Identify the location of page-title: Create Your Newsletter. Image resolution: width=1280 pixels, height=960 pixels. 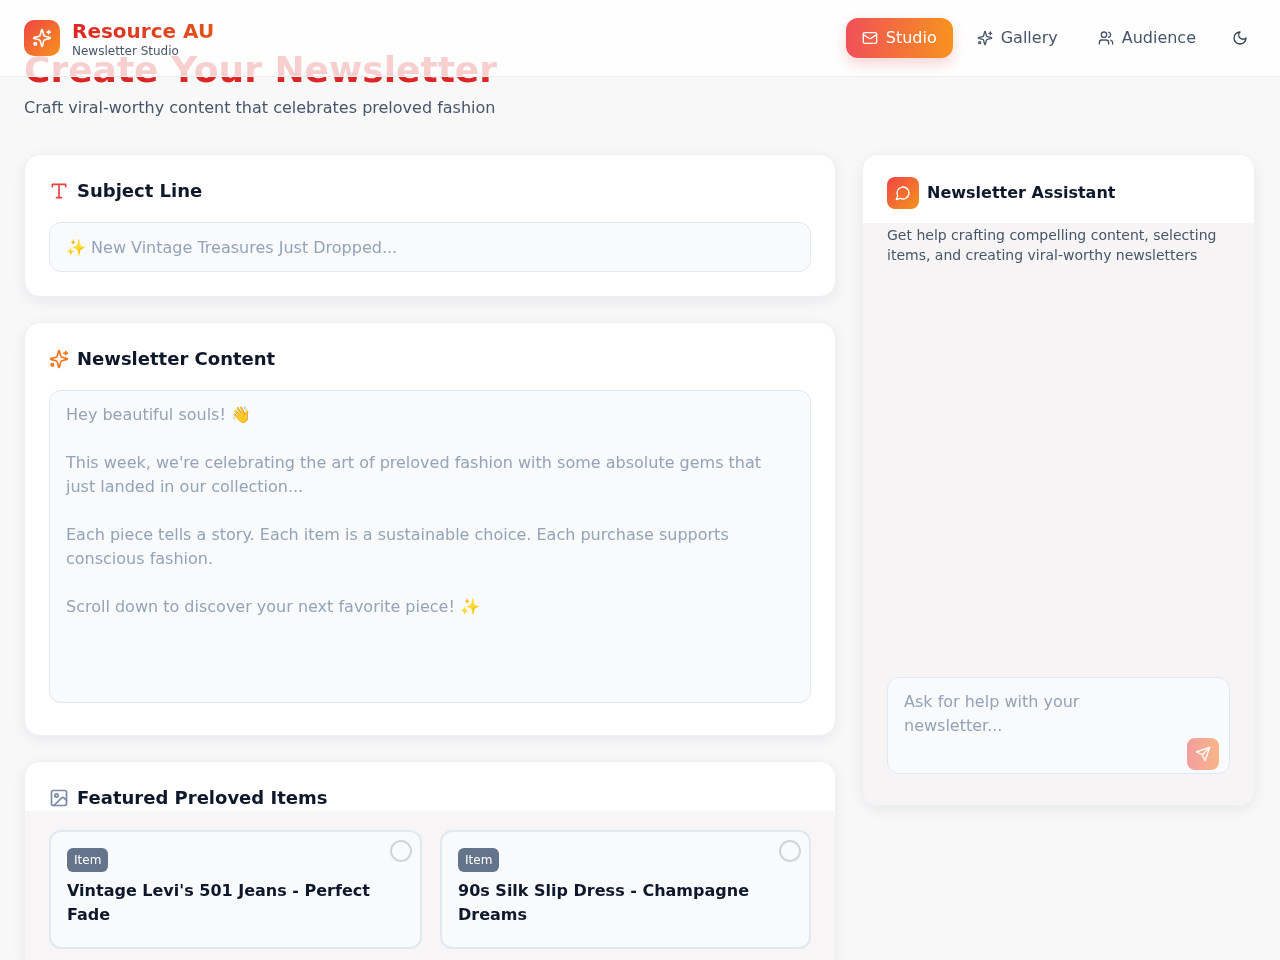
(261, 70).